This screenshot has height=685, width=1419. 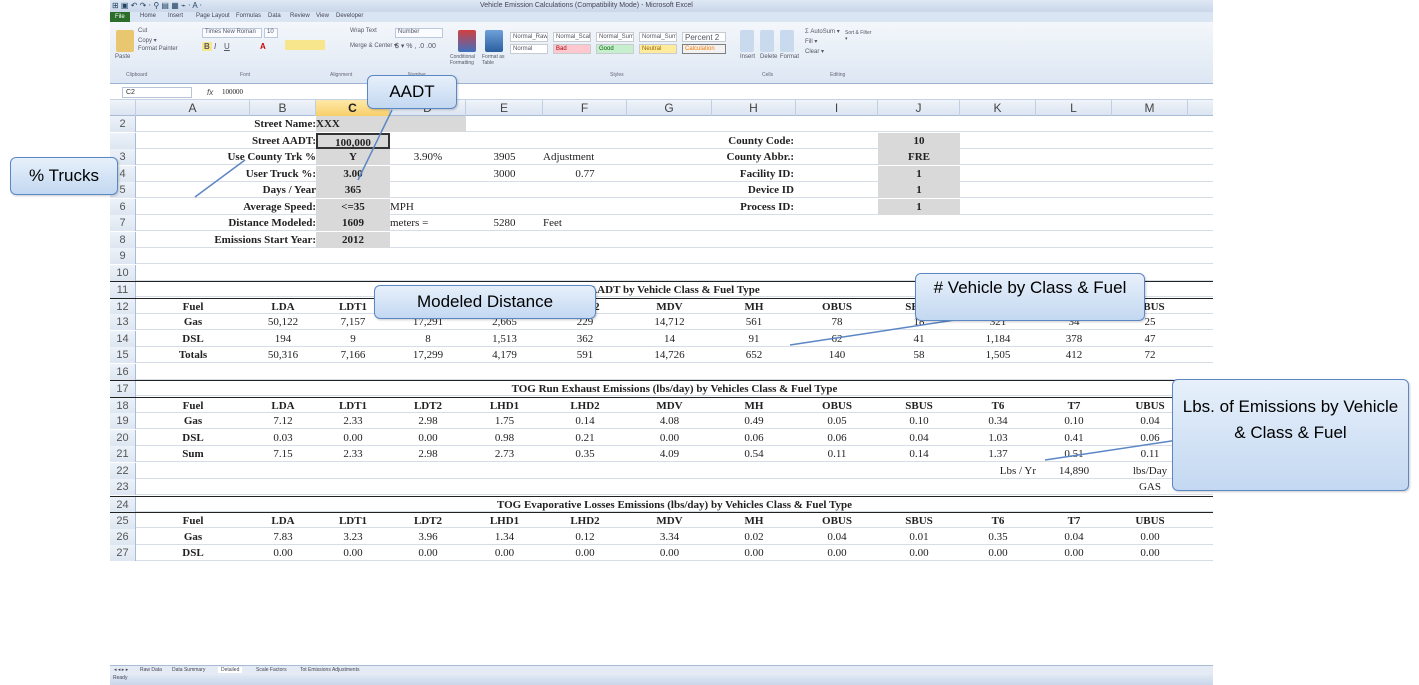 What do you see at coordinates (615, 49) in the screenshot?
I see `style-good: Good` at bounding box center [615, 49].